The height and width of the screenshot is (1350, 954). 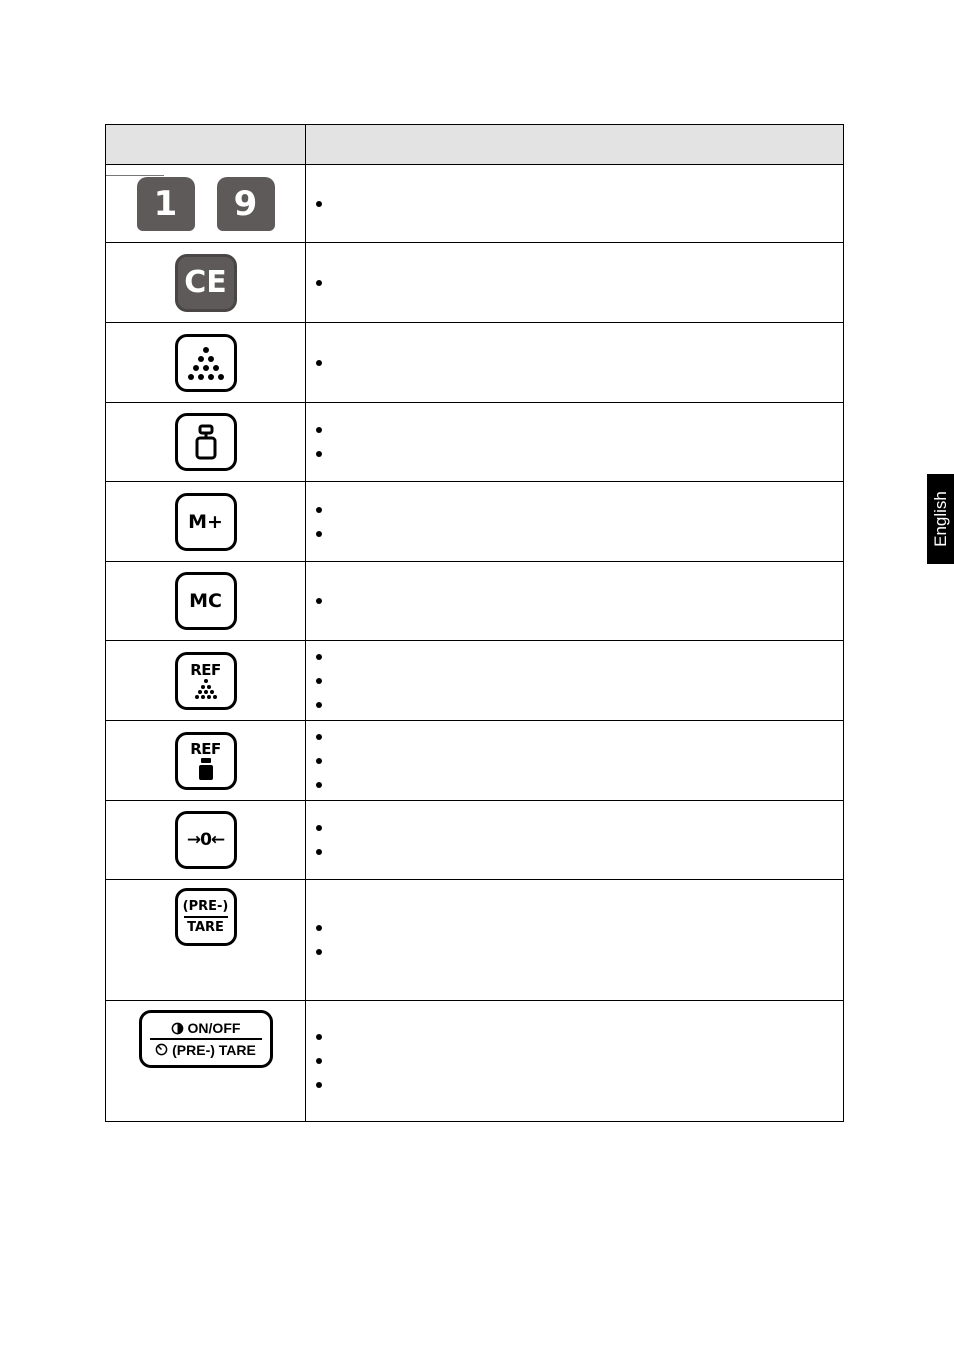 What do you see at coordinates (205, 203) in the screenshot?
I see `key-cell: 1 9` at bounding box center [205, 203].